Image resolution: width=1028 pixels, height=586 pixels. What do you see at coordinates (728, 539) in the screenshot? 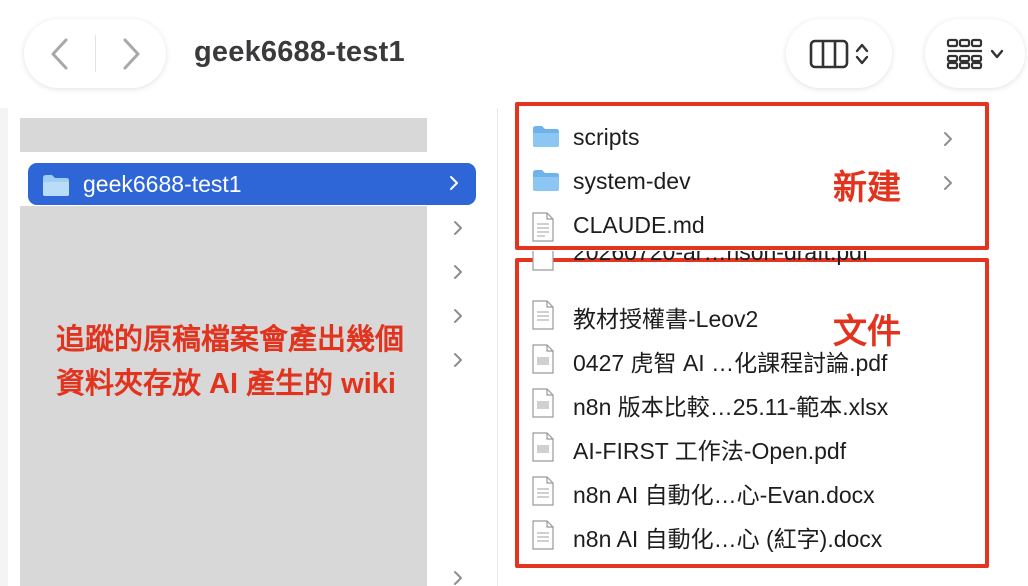
I see `file-name: n8n AI 自動化…心 (紅字).docx` at bounding box center [728, 539].